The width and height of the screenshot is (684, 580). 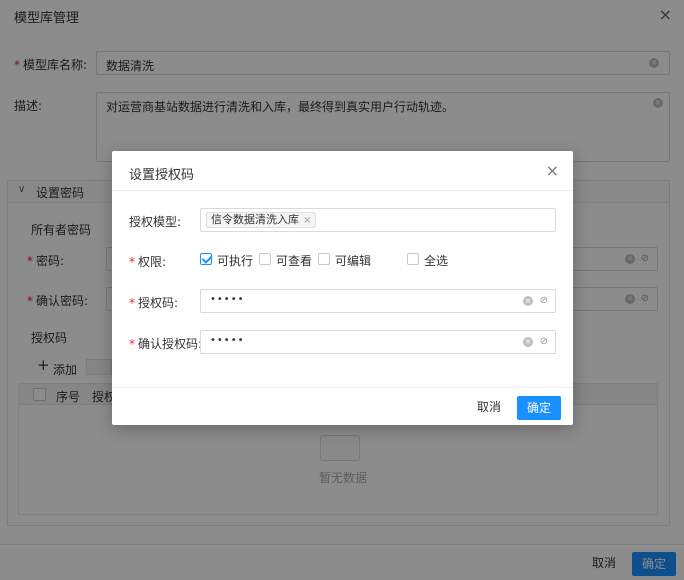 What do you see at coordinates (166, 344) in the screenshot?
I see `confirm-auth-code-label: * 确认授权码:` at bounding box center [166, 344].